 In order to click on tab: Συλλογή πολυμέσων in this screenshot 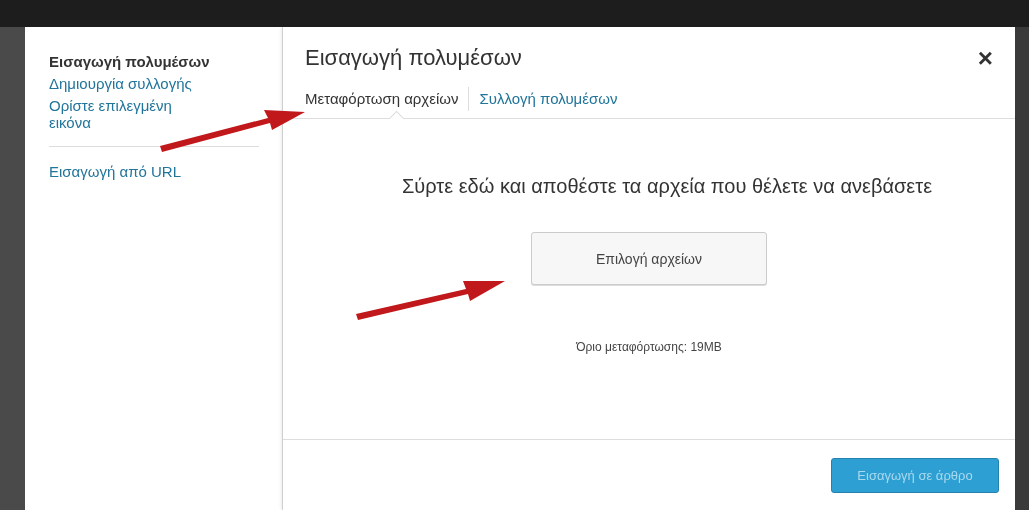, I will do `click(548, 101)`.